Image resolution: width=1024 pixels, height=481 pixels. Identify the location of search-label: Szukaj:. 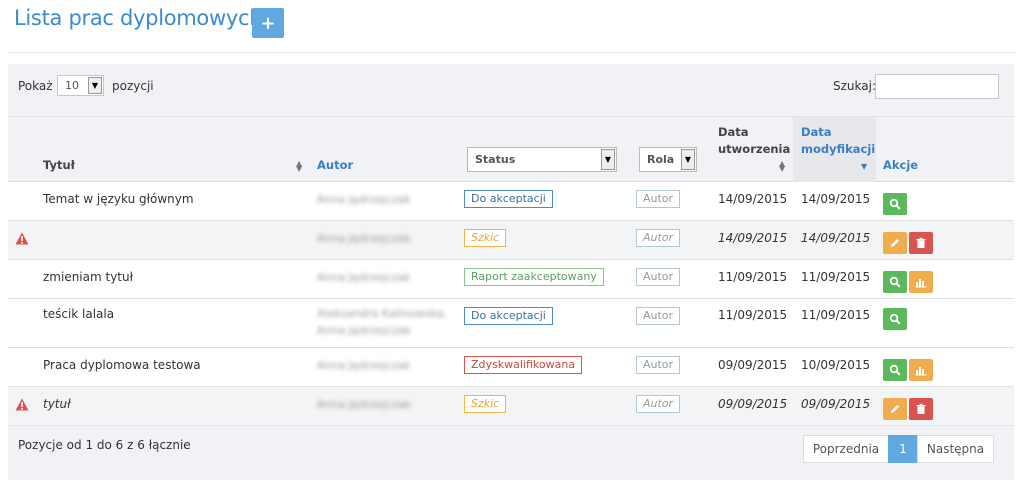
(854, 86).